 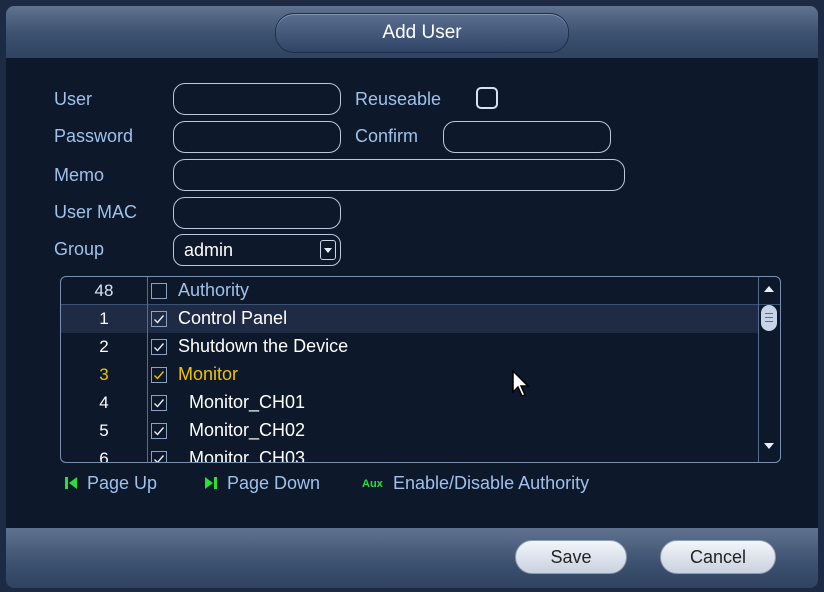 What do you see at coordinates (104, 346) in the screenshot?
I see `row-number: 2` at bounding box center [104, 346].